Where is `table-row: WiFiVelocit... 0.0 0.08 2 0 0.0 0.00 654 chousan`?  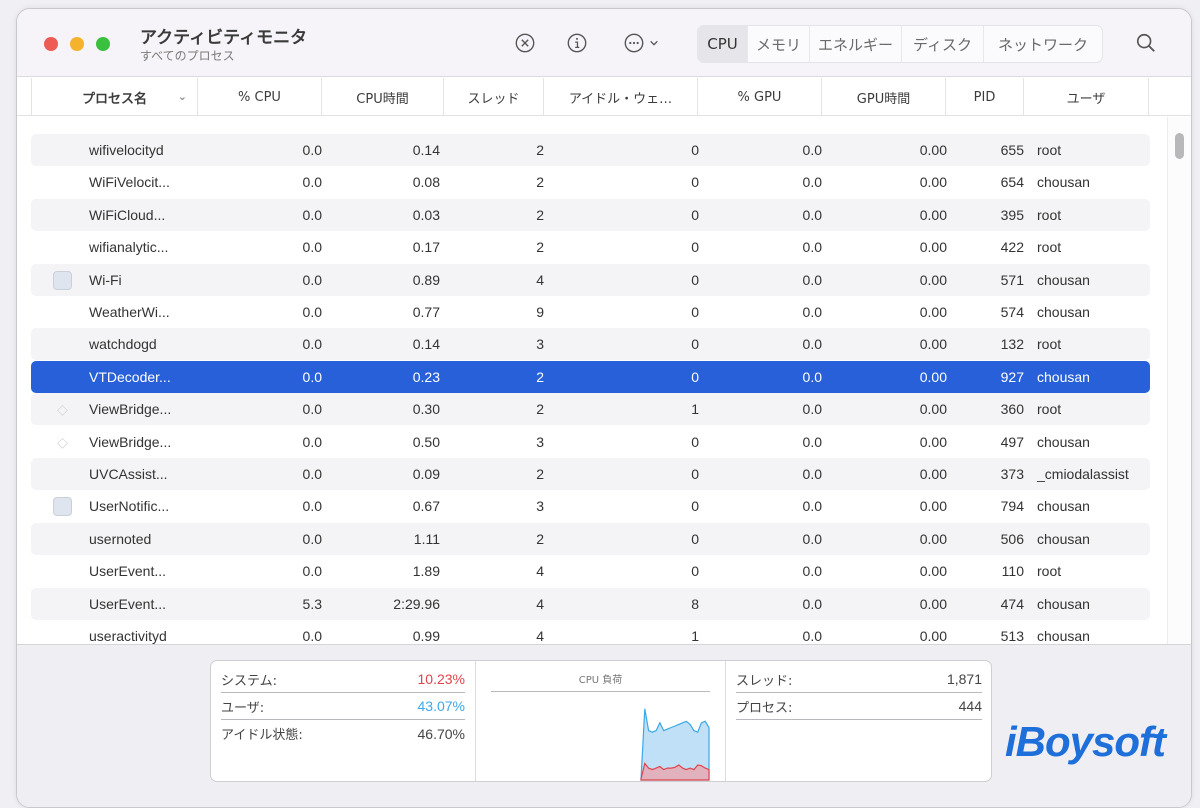 table-row: WiFiVelocit... 0.0 0.08 2 0 0.0 0.00 654 chousan is located at coordinates (590, 182).